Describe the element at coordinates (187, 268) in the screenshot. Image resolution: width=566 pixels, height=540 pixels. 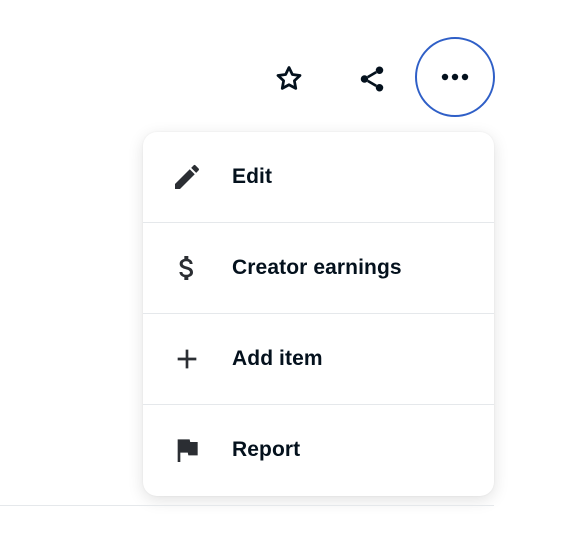
I see `dollar-icon` at that location.